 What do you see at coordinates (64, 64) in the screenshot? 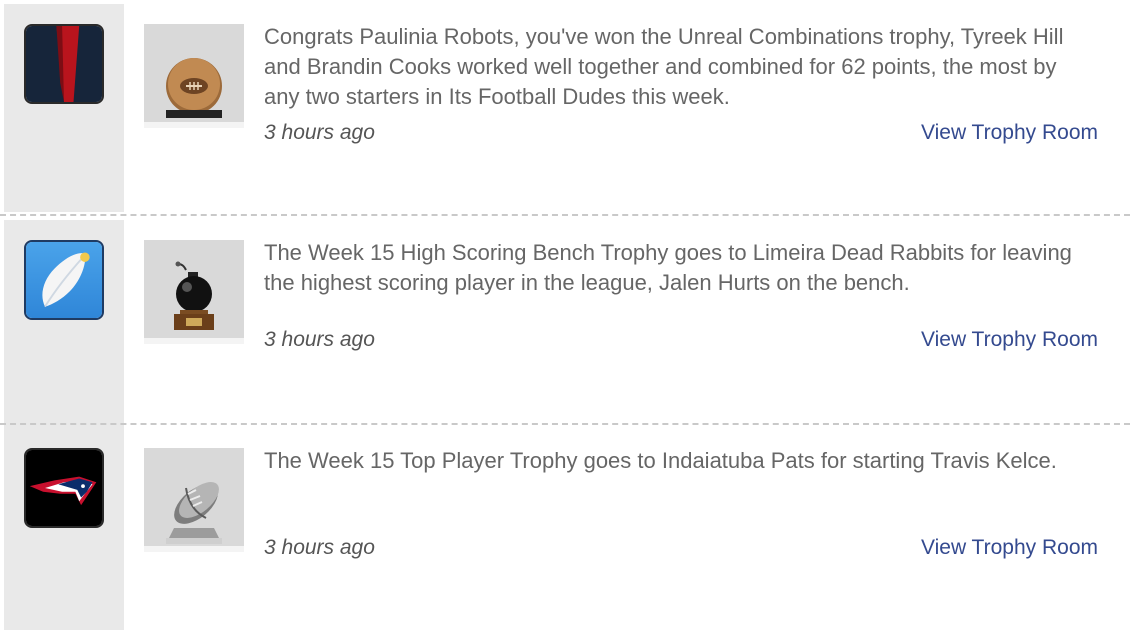
I see `red-stripe-team-logo-icon` at bounding box center [64, 64].